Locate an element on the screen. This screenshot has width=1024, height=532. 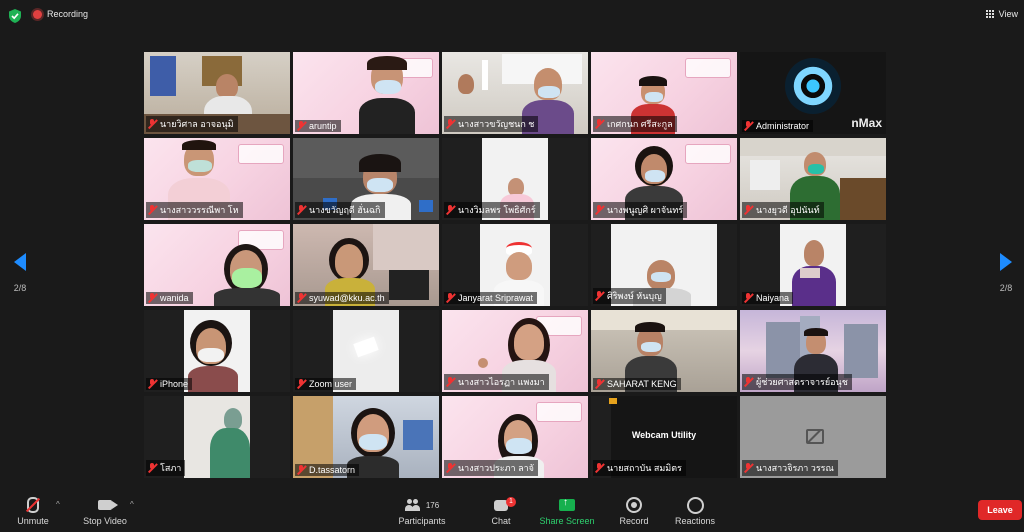
participant-nameplate: นางสาวไอรฏา แพงมา is located at coordinates (496, 382).